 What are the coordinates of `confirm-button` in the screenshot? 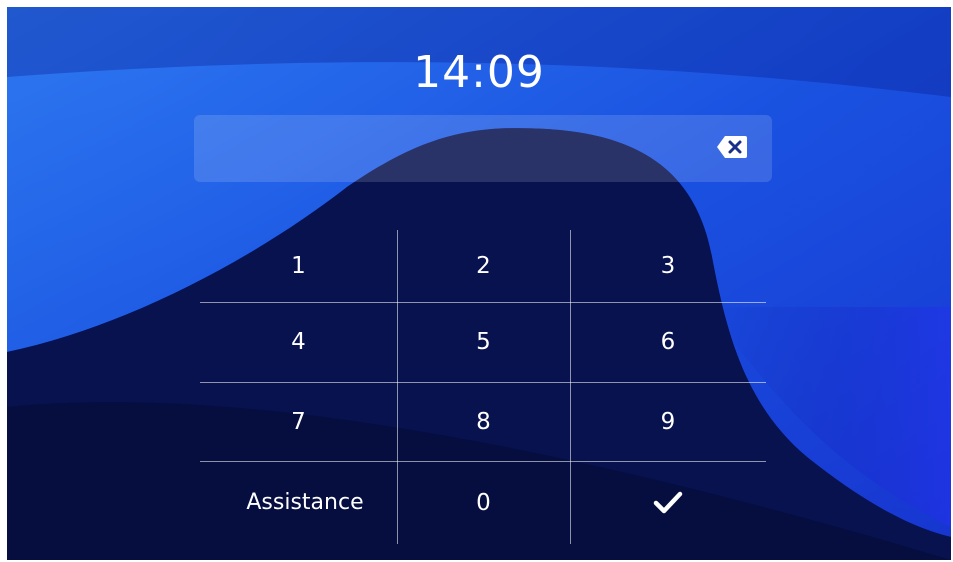 It's located at (668, 502).